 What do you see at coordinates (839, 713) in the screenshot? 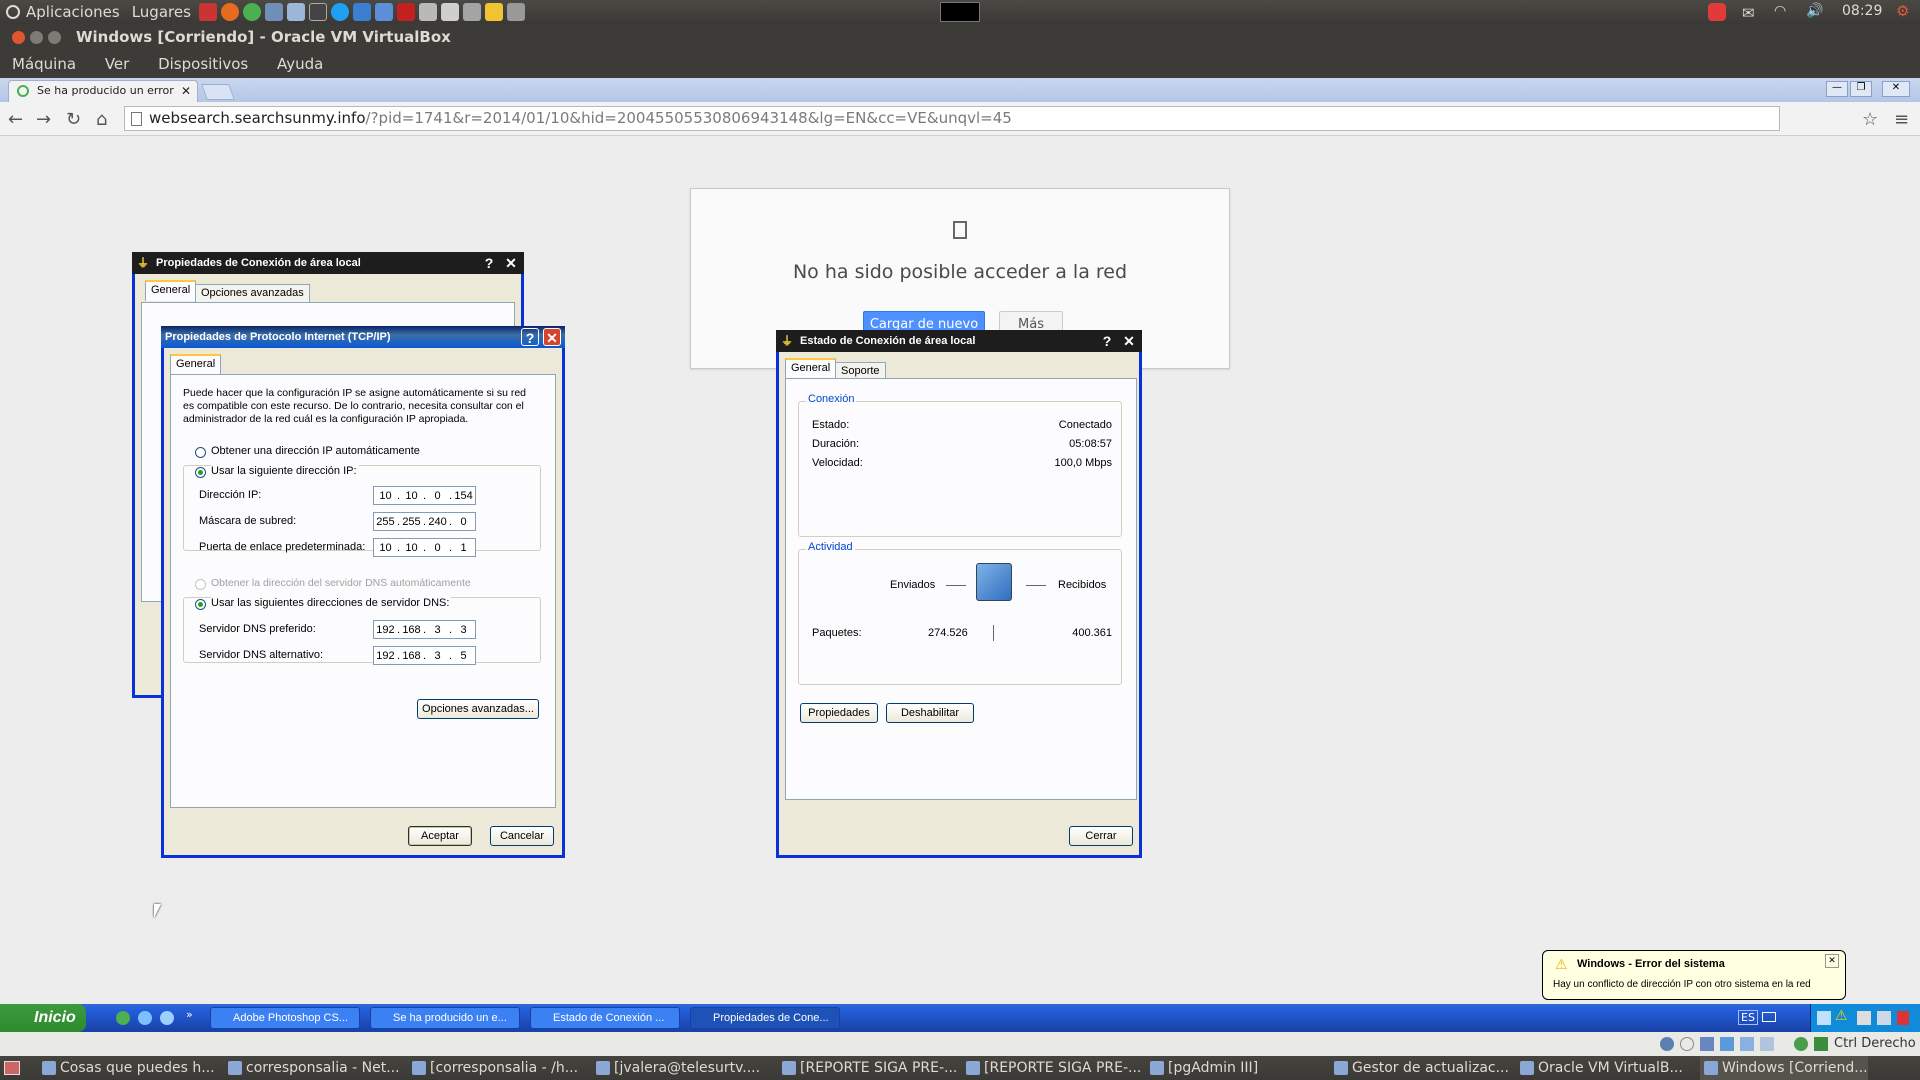
I see `properties-button: Propiedades` at bounding box center [839, 713].